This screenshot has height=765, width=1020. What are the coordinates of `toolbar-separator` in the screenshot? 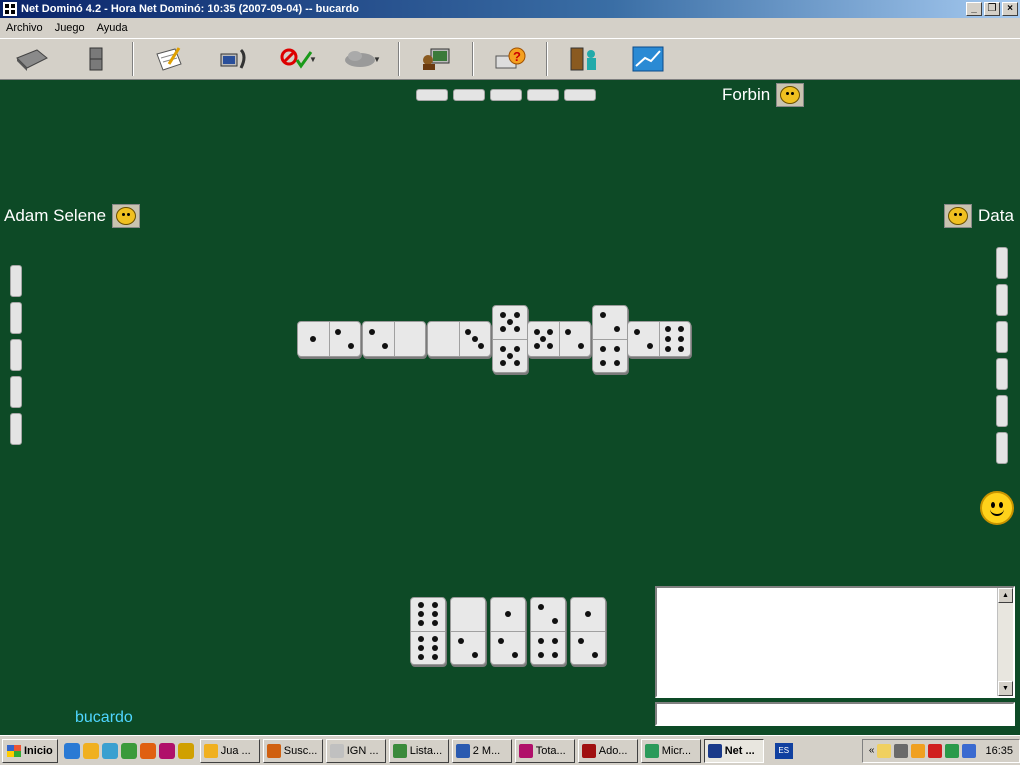 It's located at (133, 59).